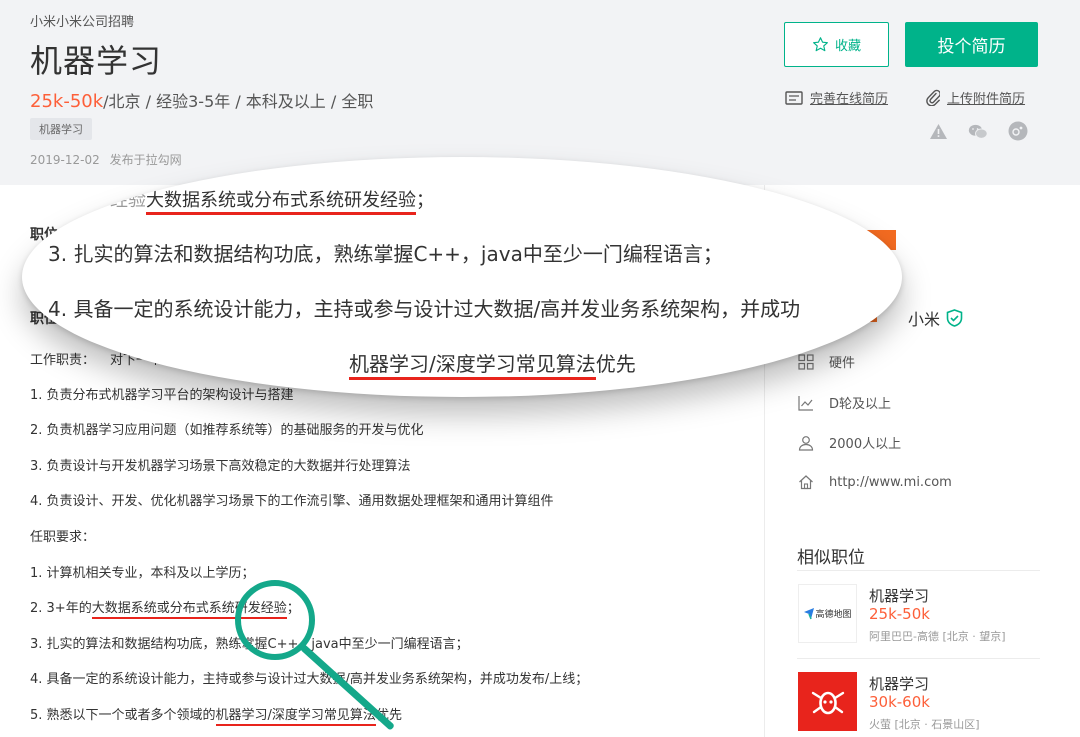  Describe the element at coordinates (425, 200) in the screenshot. I see `lens-top-suffix: ；` at that location.